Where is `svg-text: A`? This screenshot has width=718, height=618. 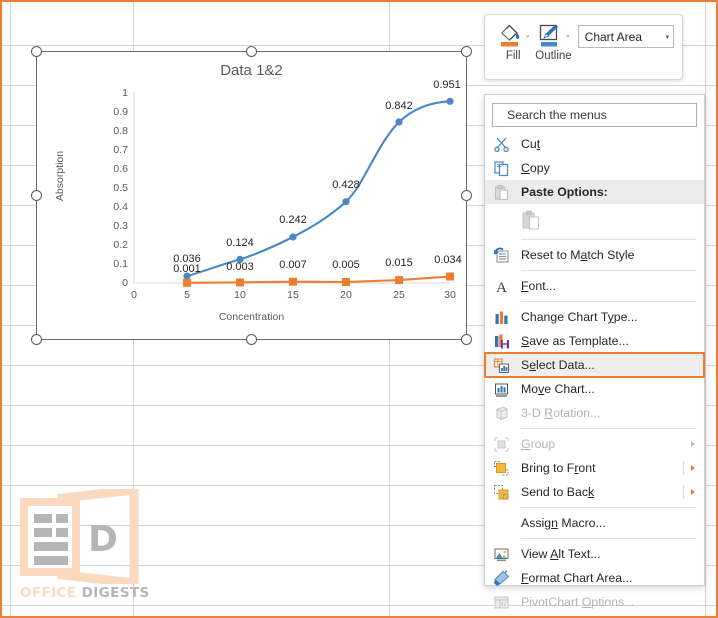
svg-text: A is located at coordinates (501, 287).